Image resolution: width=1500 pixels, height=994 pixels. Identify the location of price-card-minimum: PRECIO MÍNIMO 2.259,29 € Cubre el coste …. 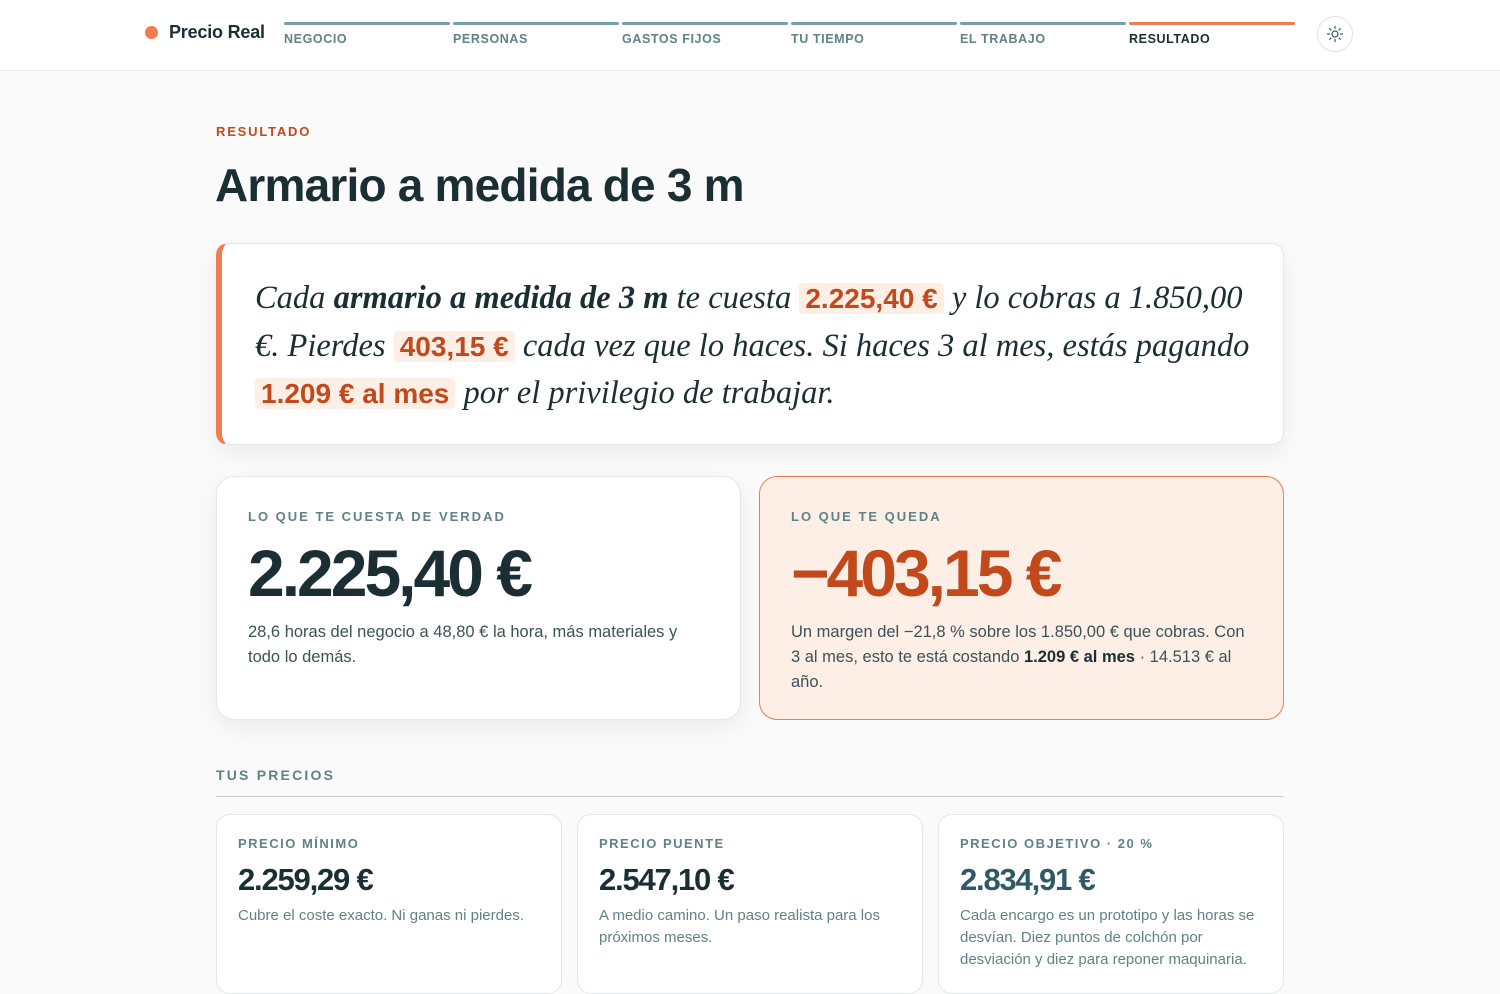
(389, 904).